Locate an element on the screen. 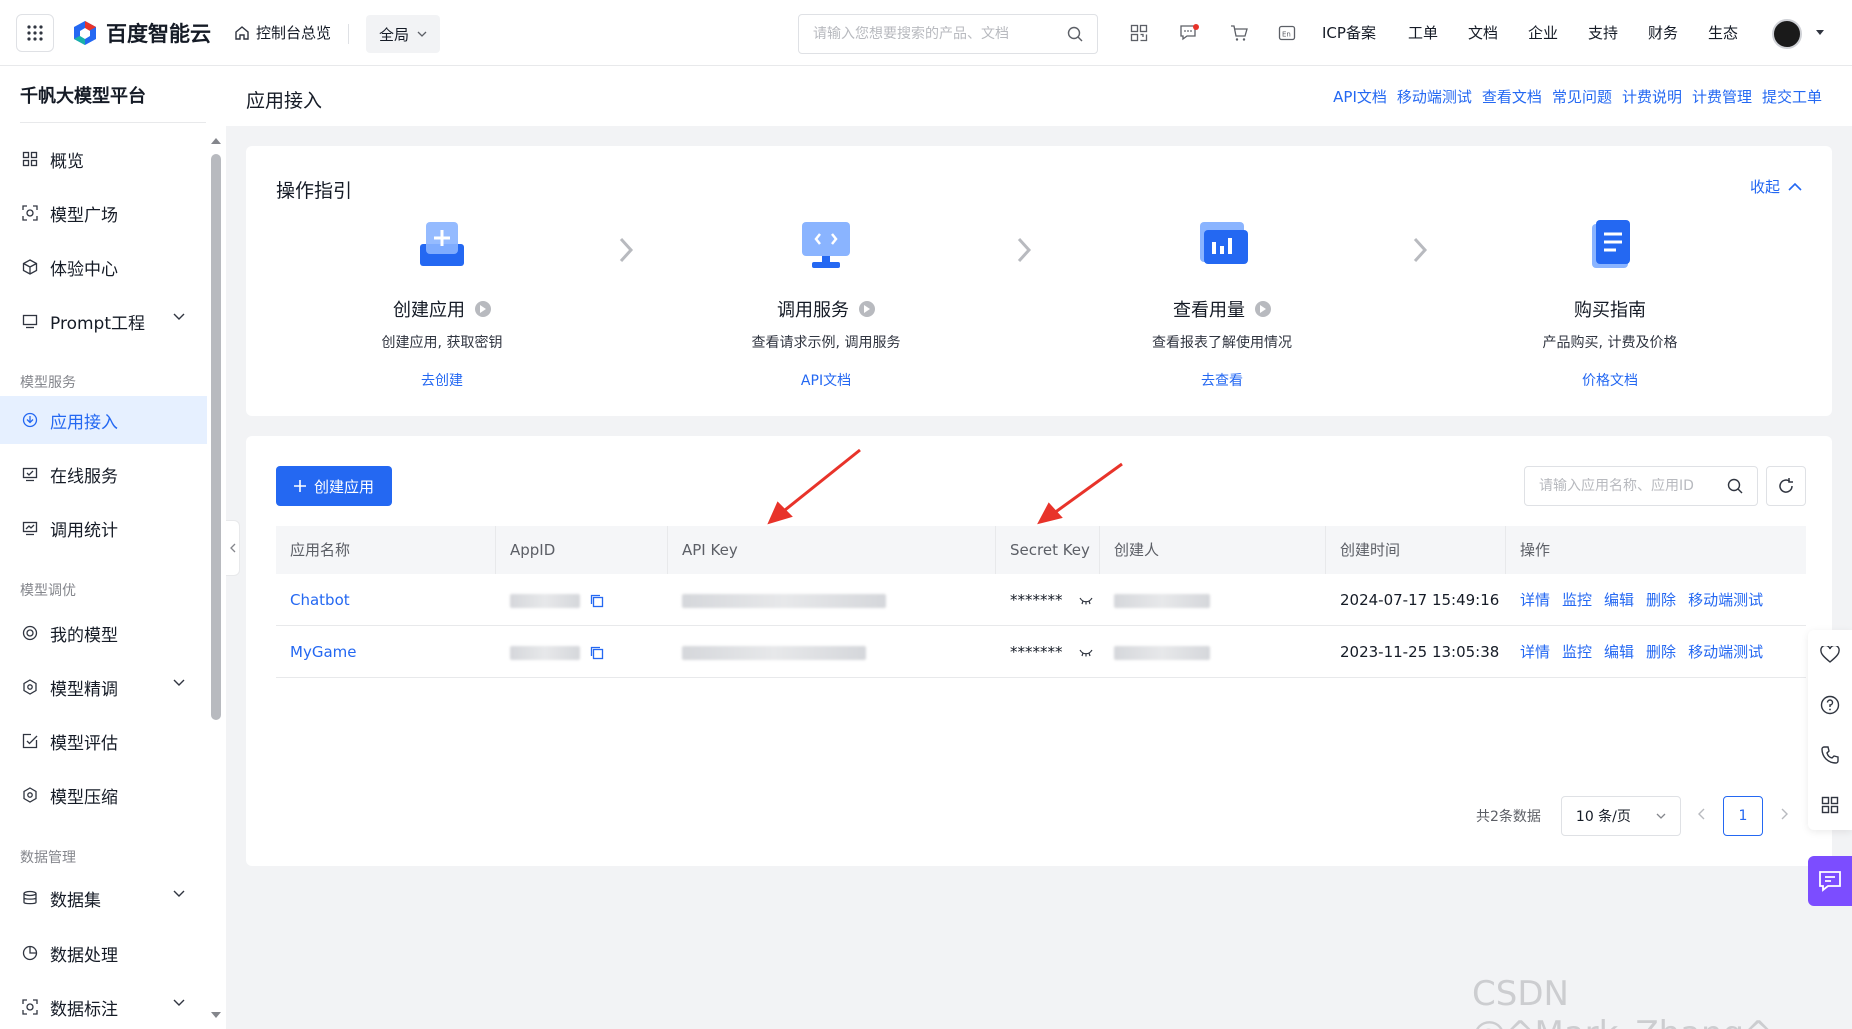 Image resolution: width=1852 pixels, height=1029 pixels. avatar is located at coordinates (1787, 34).